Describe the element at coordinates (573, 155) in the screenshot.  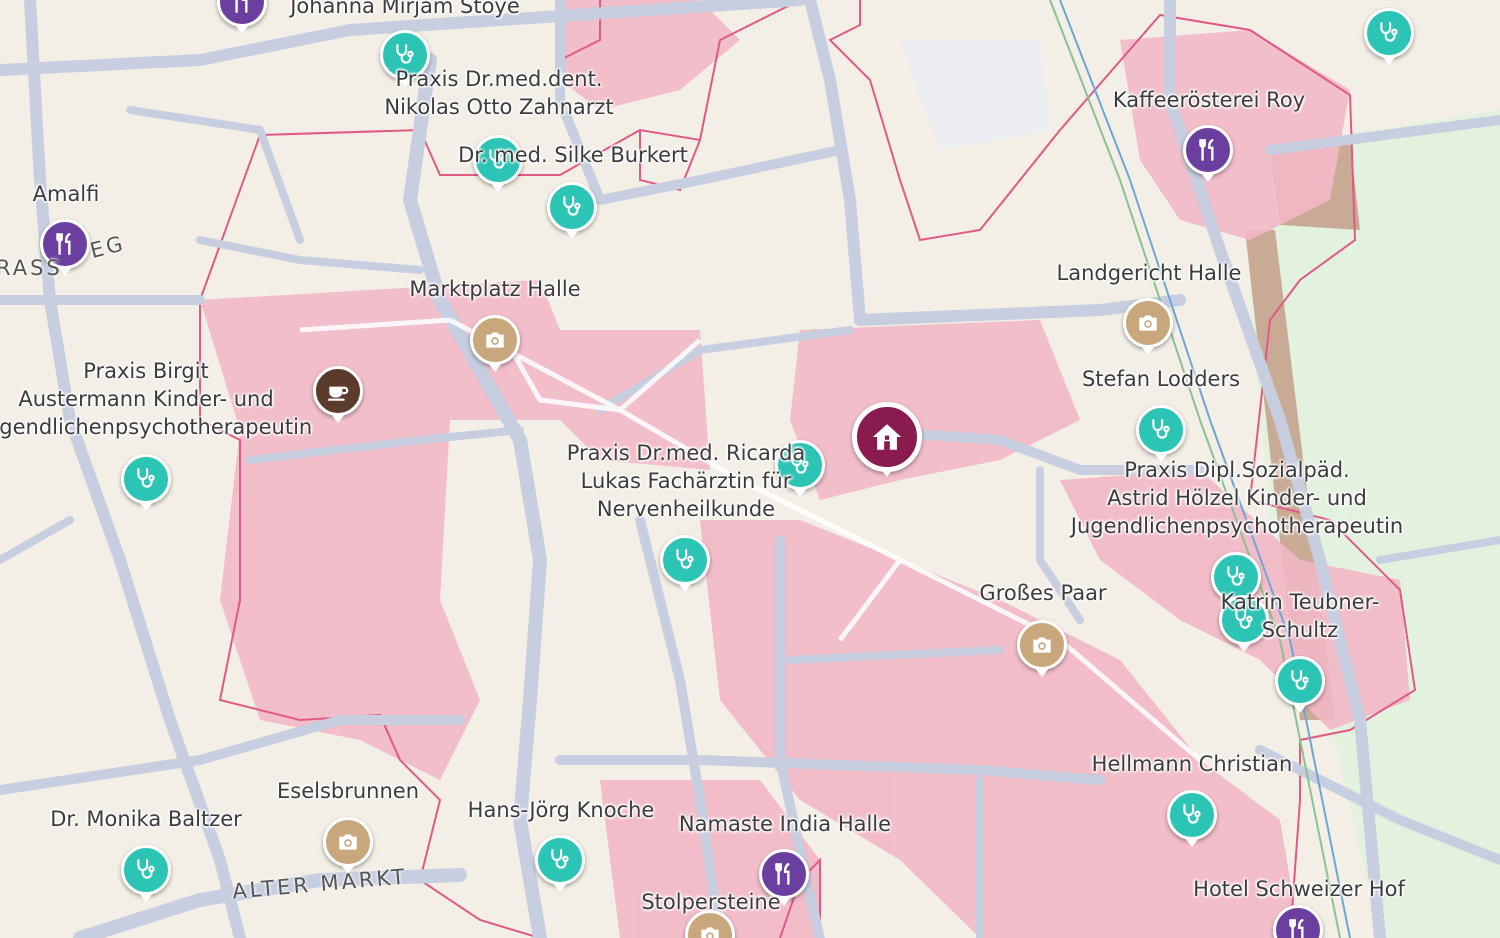
I see `place-label: Dr. med. Silke Burkert` at that location.